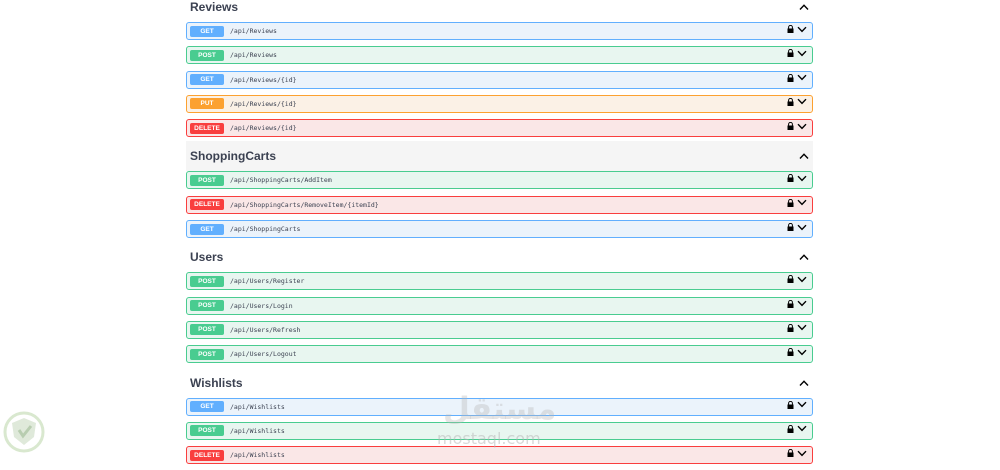 The image size is (1000, 470). What do you see at coordinates (499, 79) in the screenshot?
I see `operation-row: GET/api/Reviews/{id}` at bounding box center [499, 79].